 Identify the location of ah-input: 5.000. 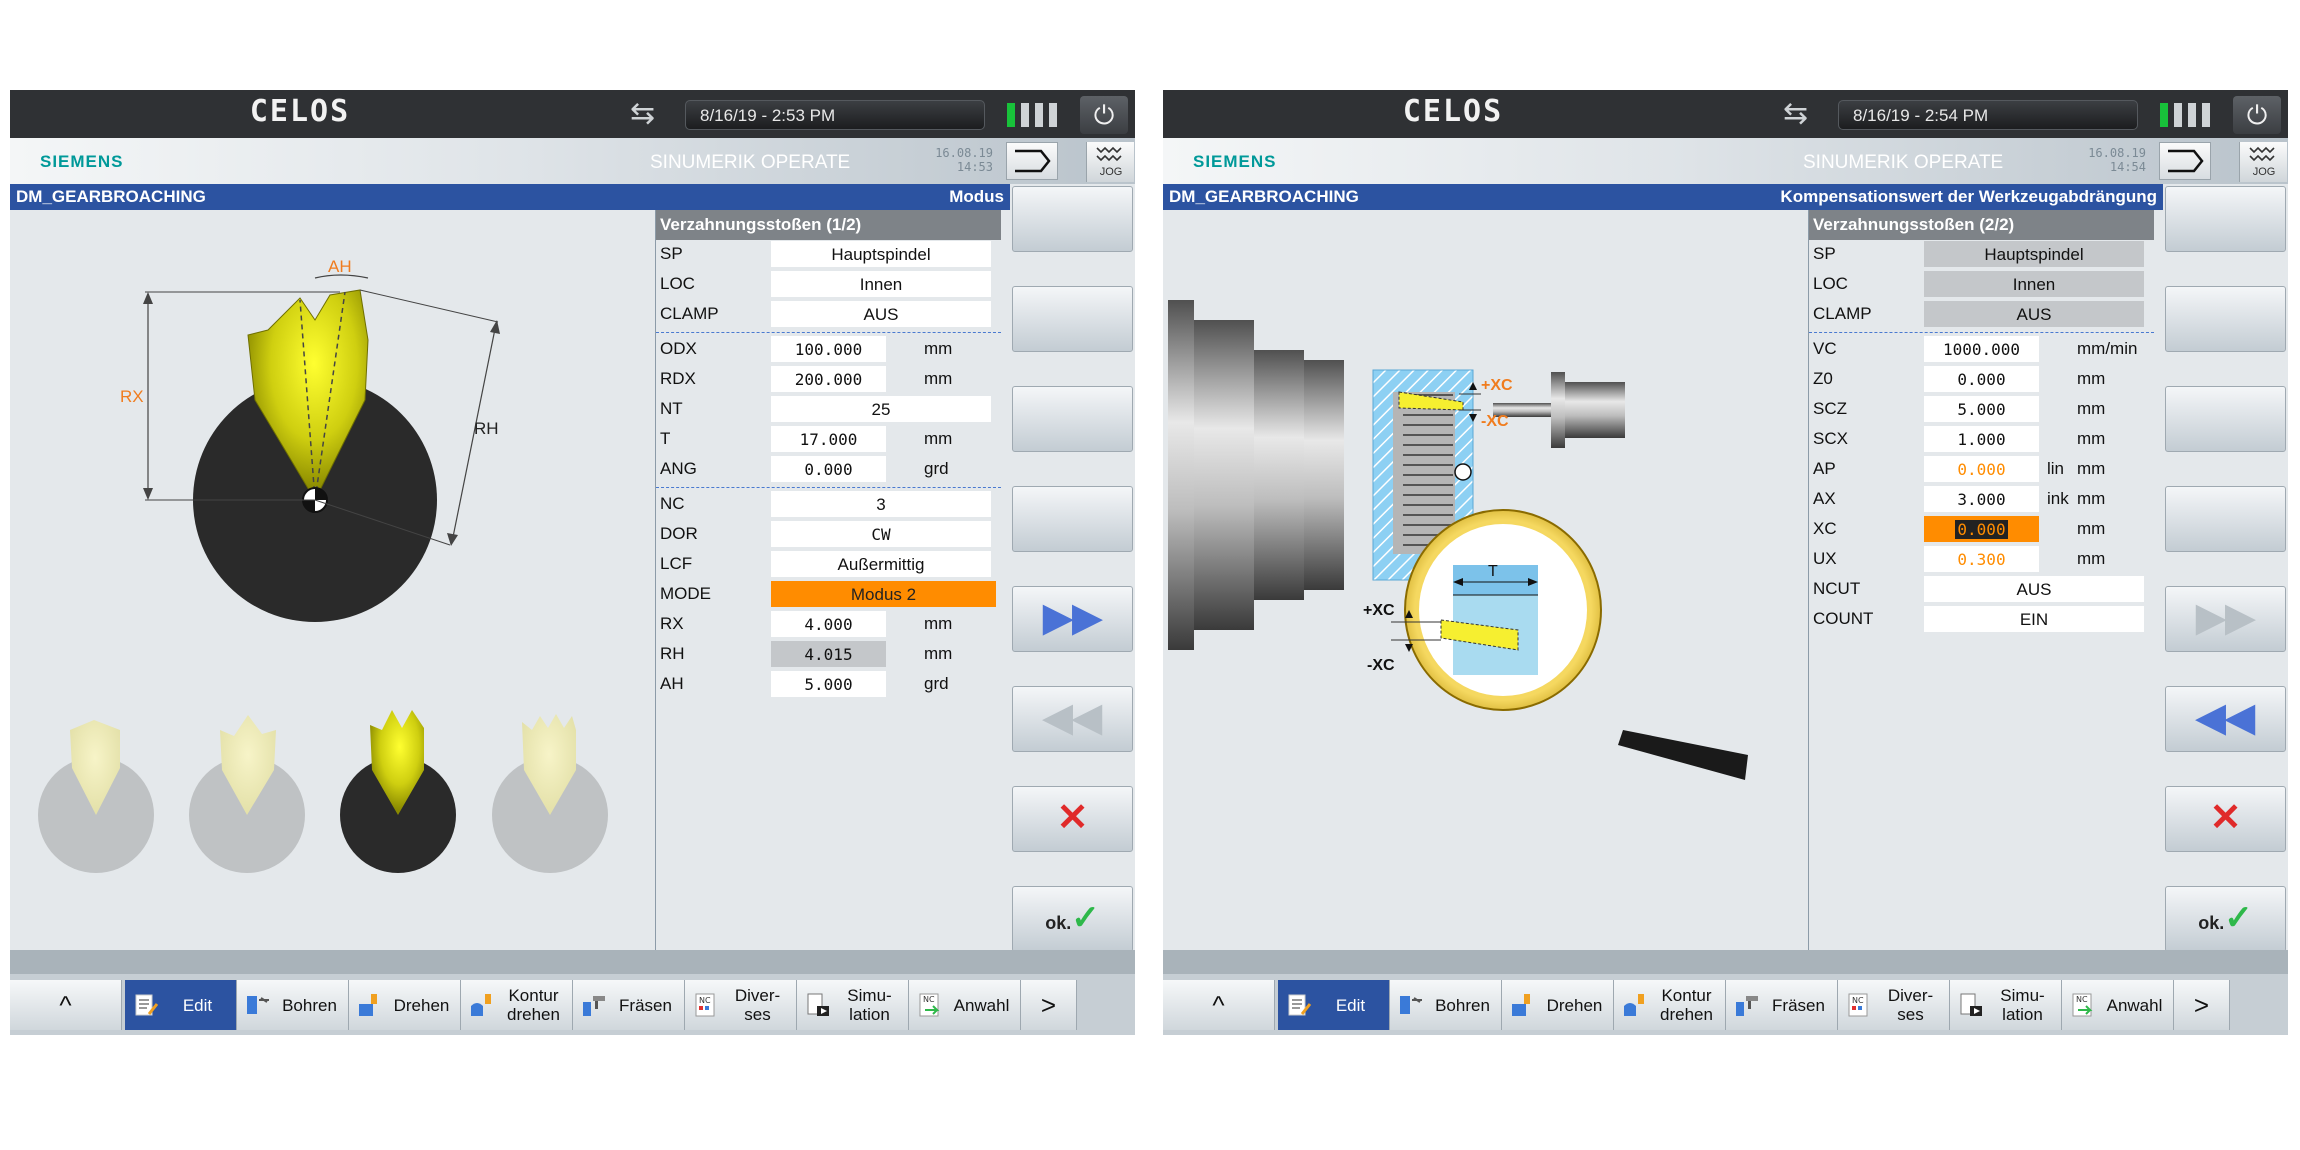
(828, 684).